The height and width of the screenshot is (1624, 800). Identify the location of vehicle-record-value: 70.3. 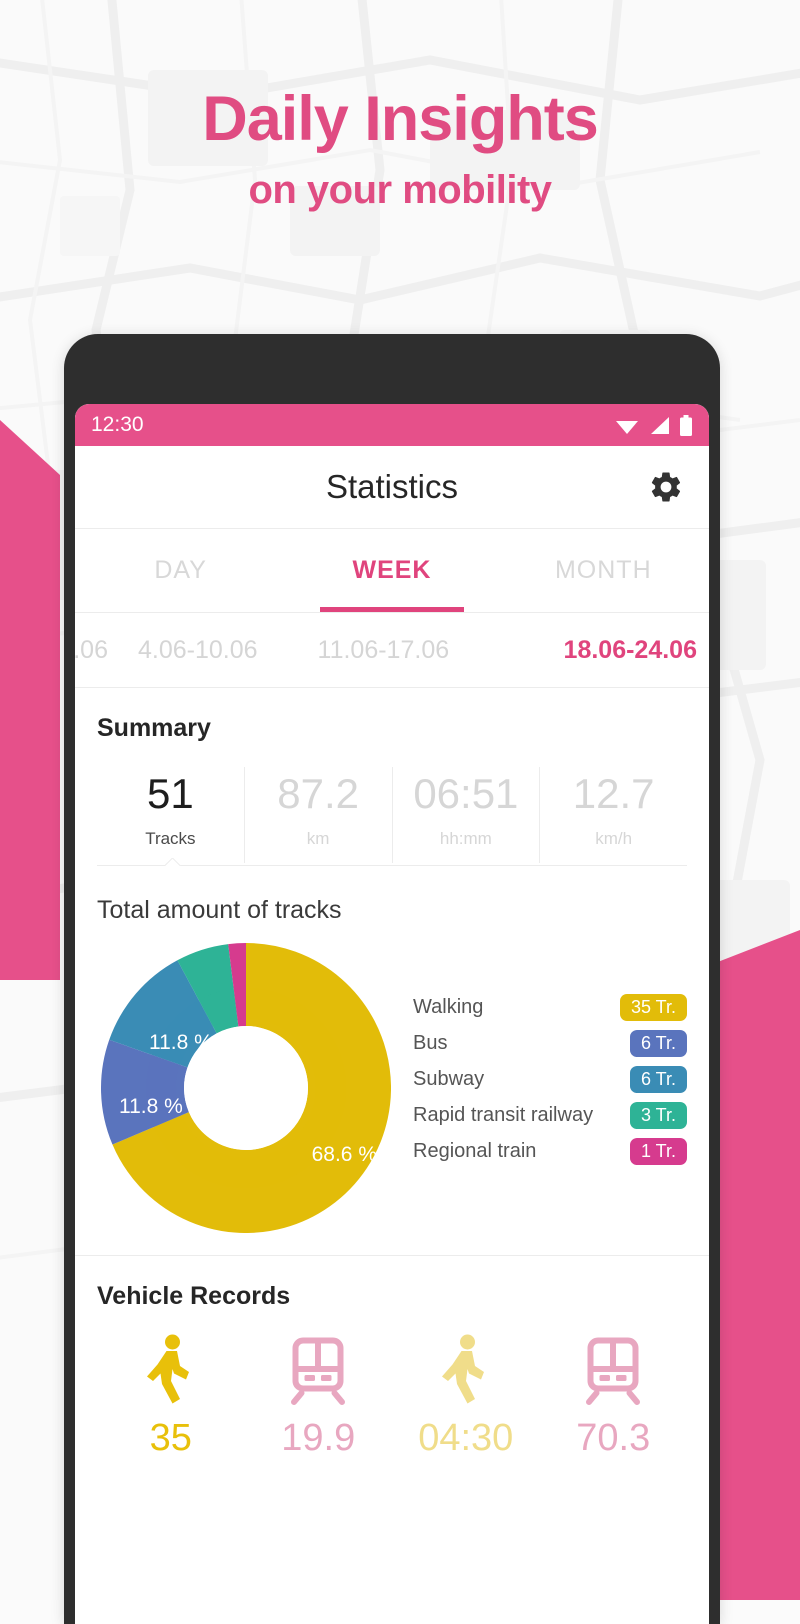
(613, 1438).